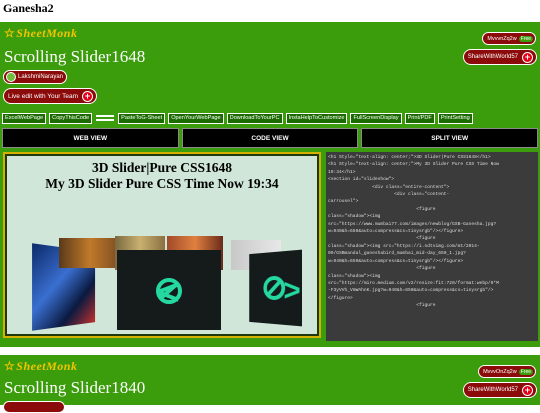  I want to click on tab-code-view: CODE VIEW, so click(270, 138).